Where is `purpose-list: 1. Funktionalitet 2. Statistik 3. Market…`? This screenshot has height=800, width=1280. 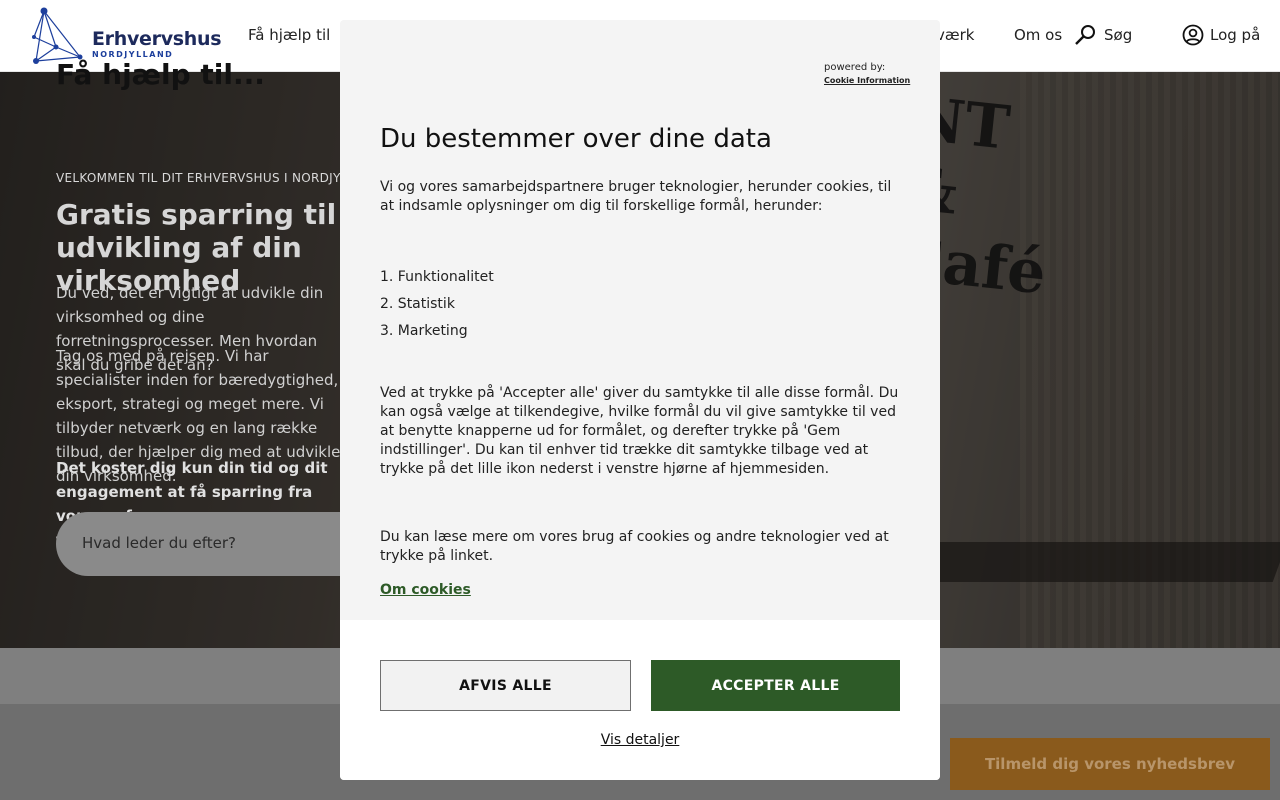 purpose-list: 1. Funktionalitet 2. Statistik 3. Market… is located at coordinates (437, 304).